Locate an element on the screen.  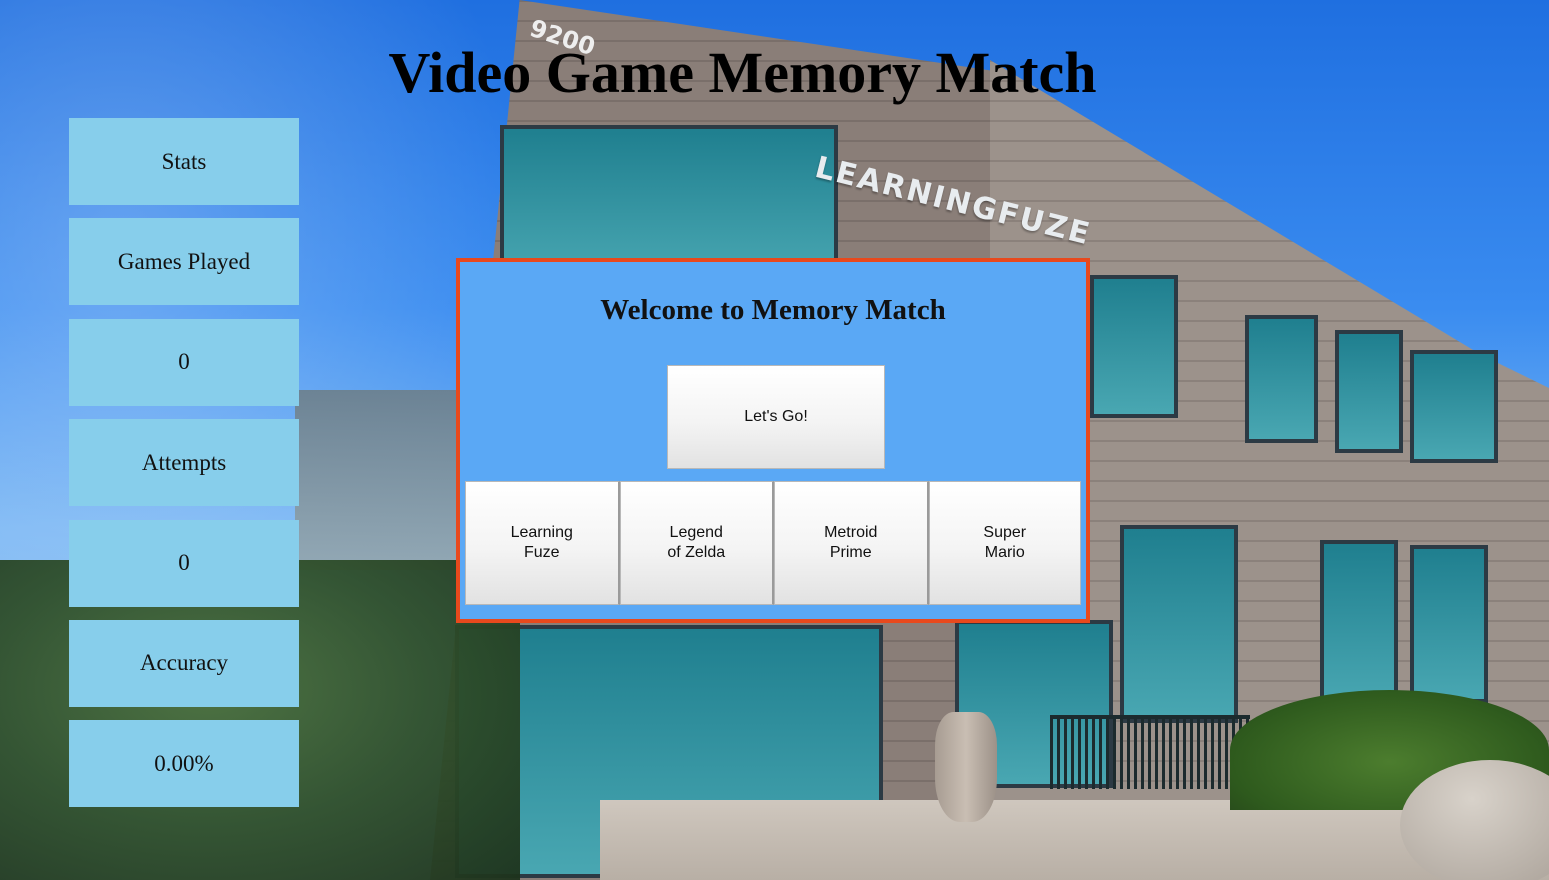
theme-learning-fuze-button: Learning Fuze is located at coordinates (542, 543).